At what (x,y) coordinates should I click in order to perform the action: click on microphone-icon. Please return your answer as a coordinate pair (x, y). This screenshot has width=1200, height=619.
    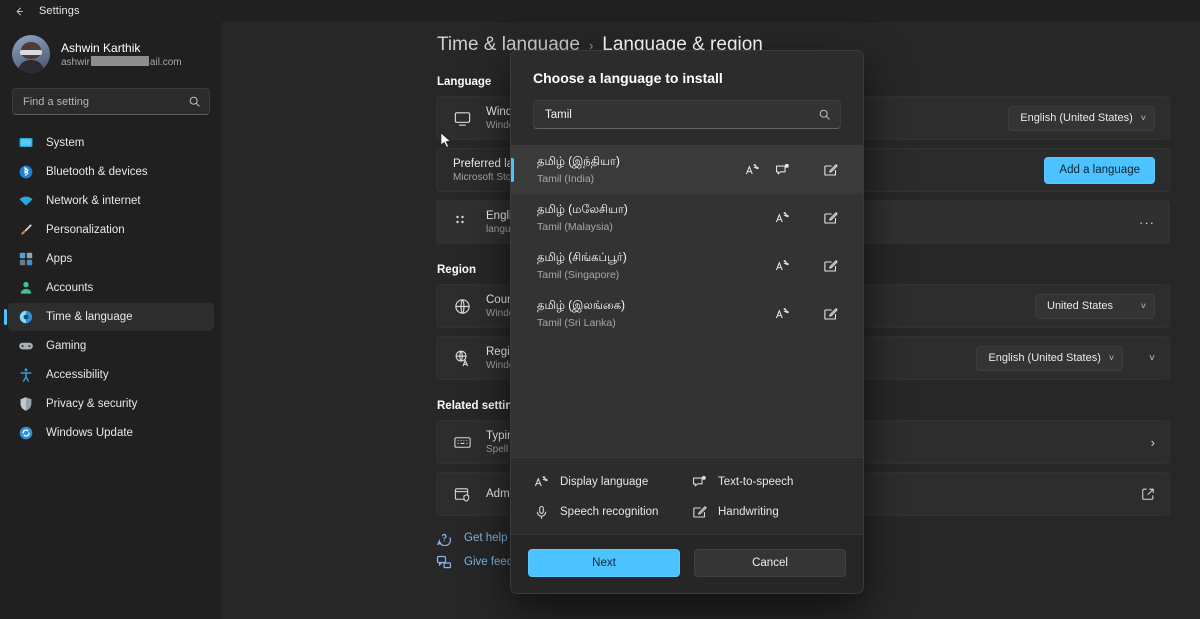
    Looking at the image, I should click on (541, 512).